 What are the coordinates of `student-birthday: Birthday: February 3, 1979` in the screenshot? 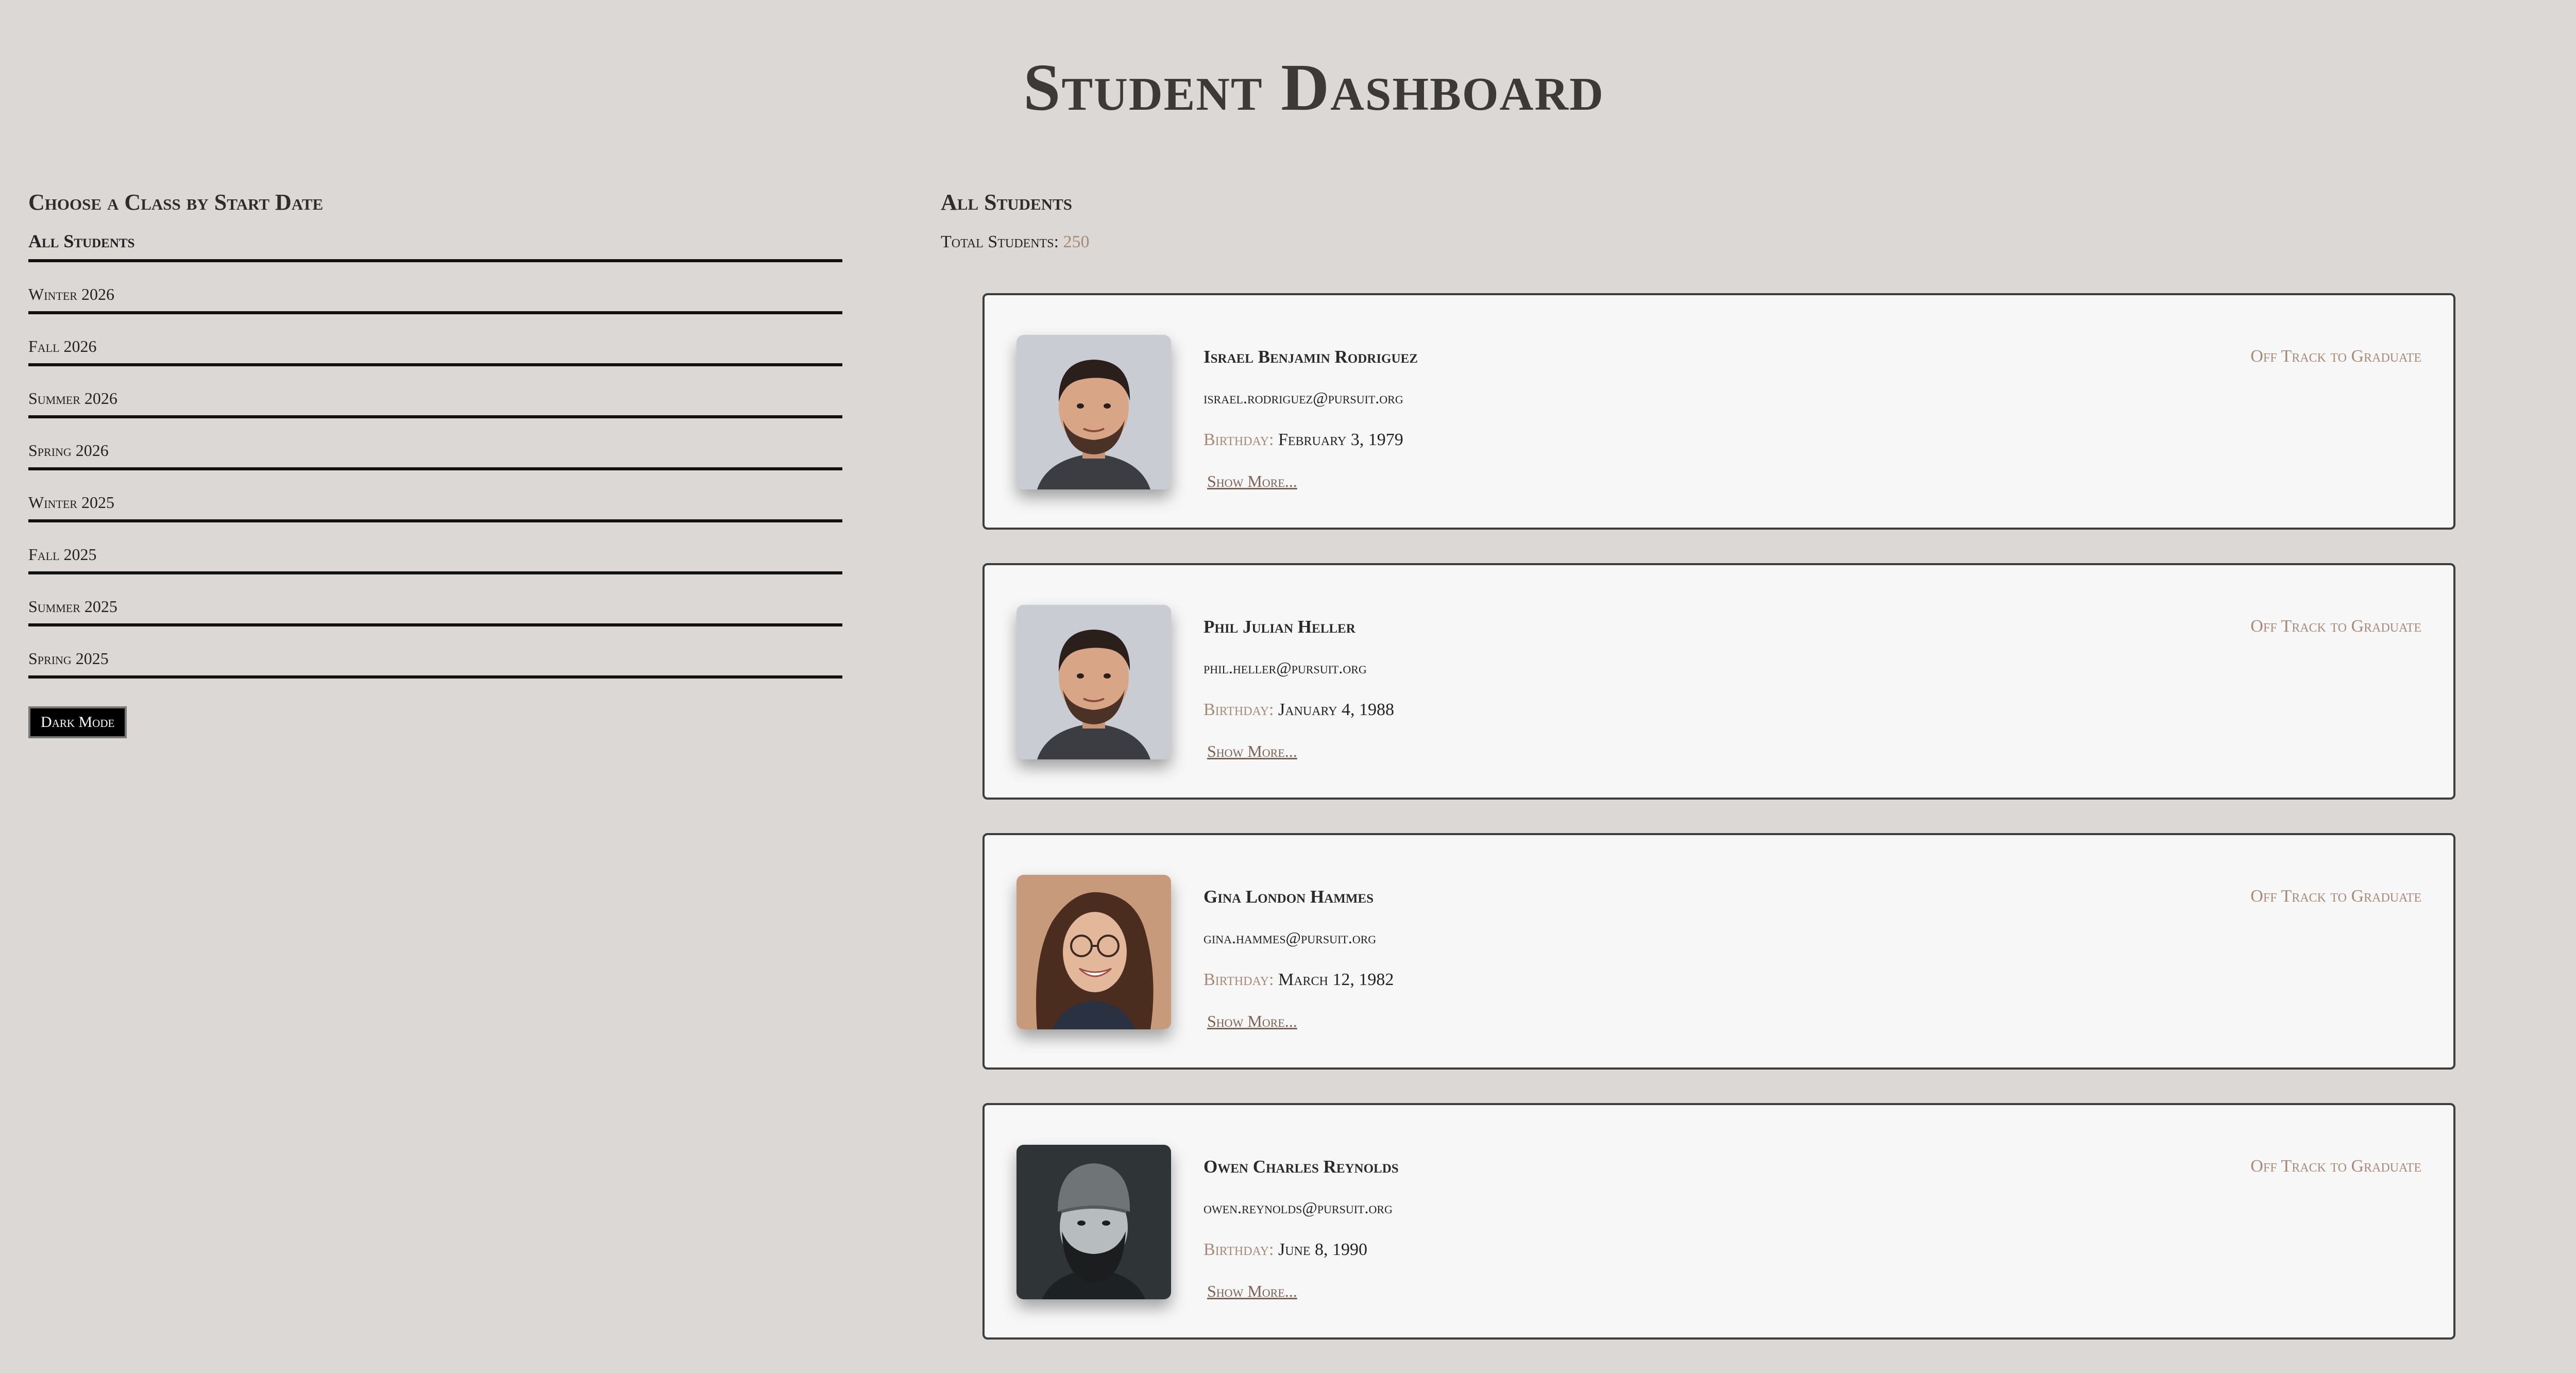 It's located at (1303, 440).